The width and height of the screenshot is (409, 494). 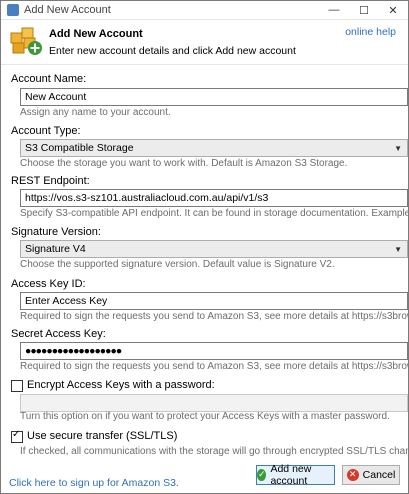 What do you see at coordinates (262, 475) in the screenshot?
I see `checkmark-icon: ✓` at bounding box center [262, 475].